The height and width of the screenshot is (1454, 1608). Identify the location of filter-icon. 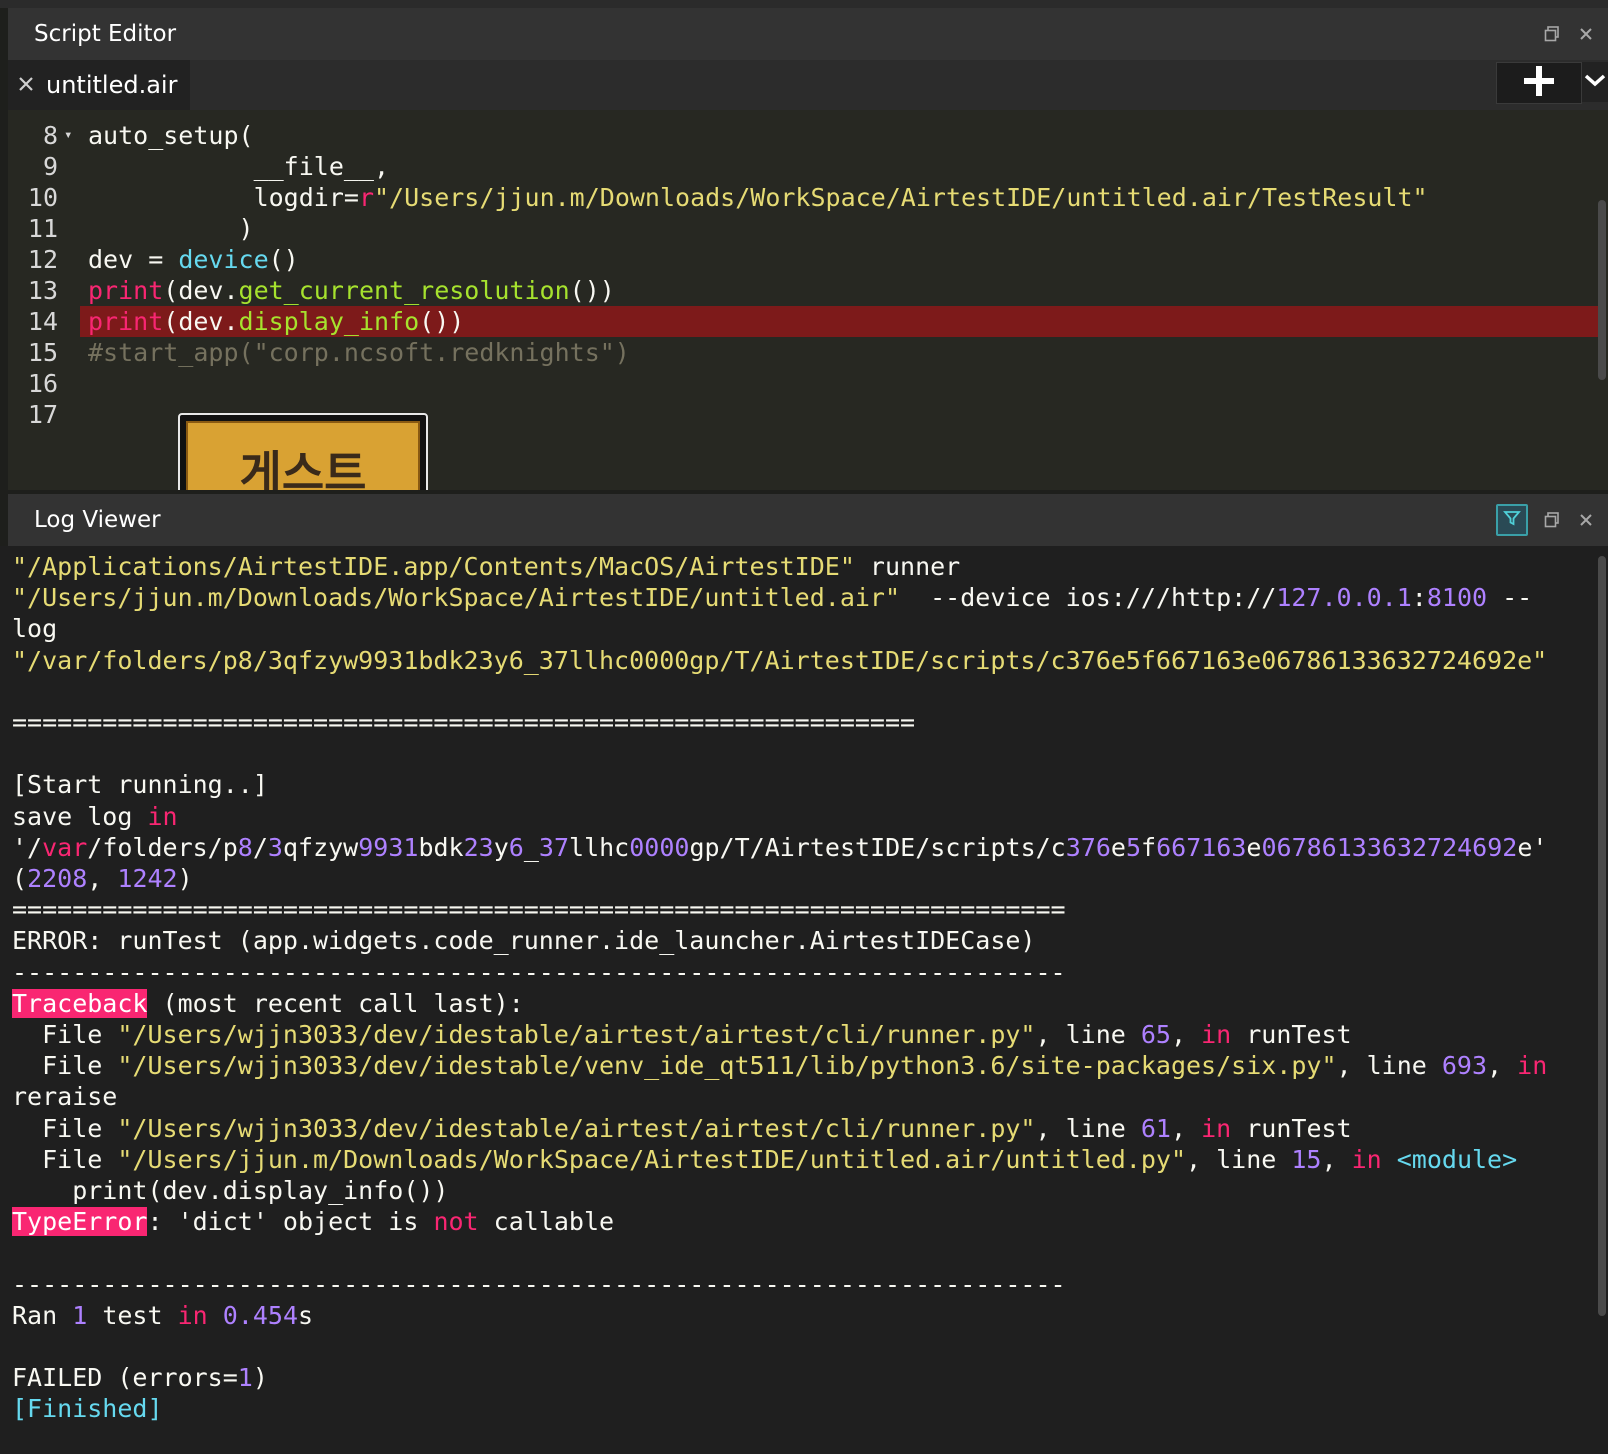
(1512, 520).